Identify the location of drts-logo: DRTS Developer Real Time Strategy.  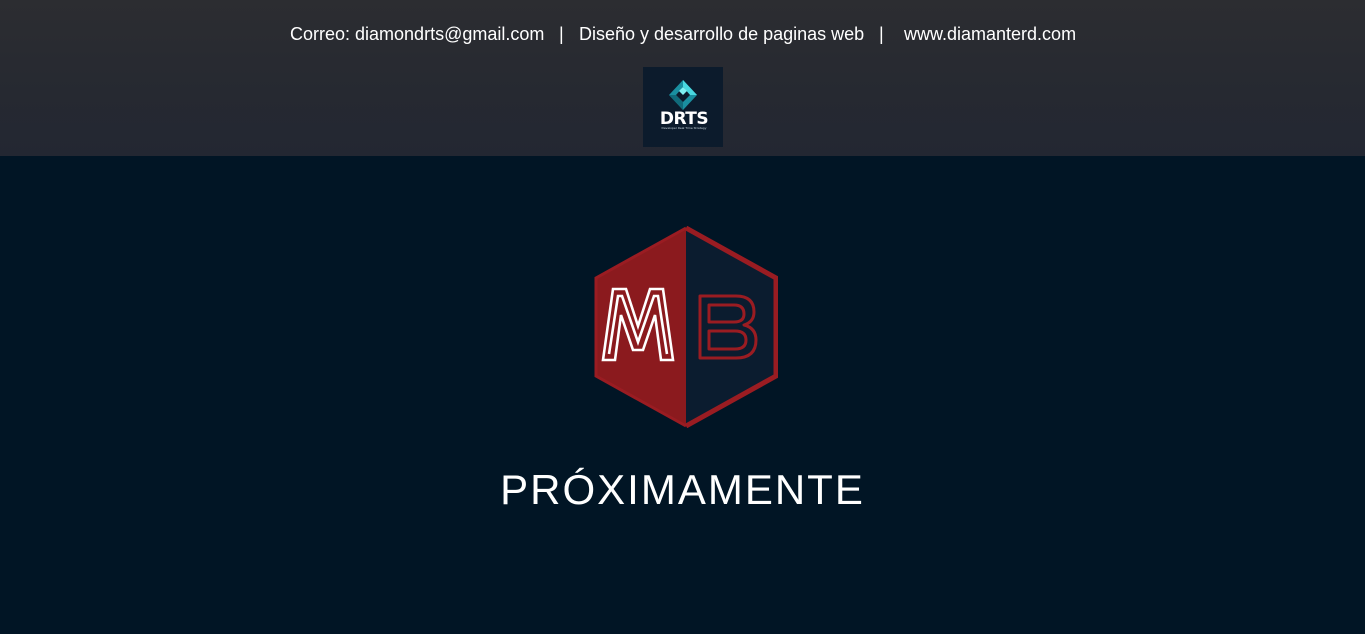
(683, 107).